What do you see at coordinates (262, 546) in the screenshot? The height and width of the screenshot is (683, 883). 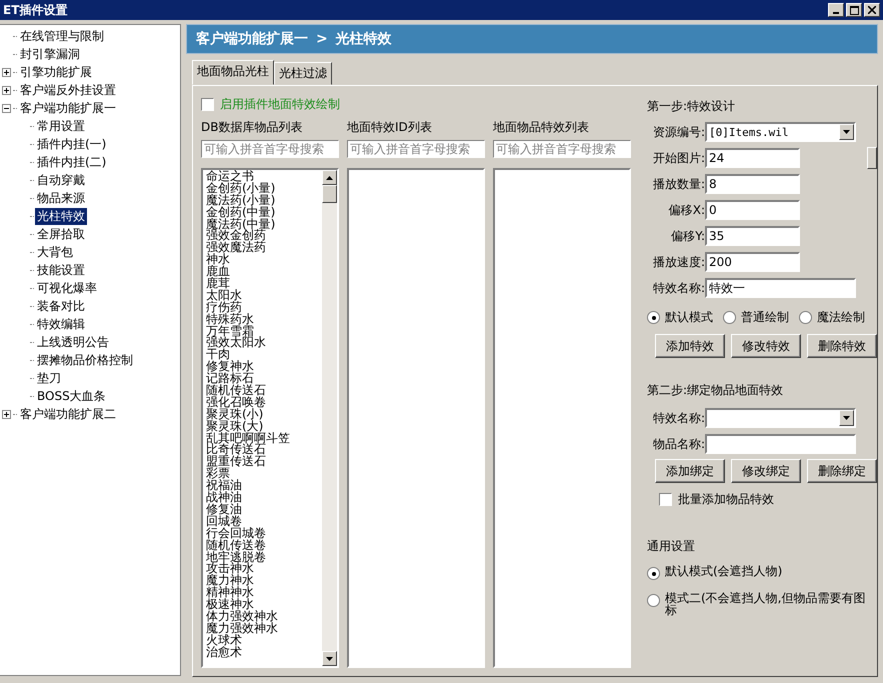 I see `list-item: 随机传送卷` at bounding box center [262, 546].